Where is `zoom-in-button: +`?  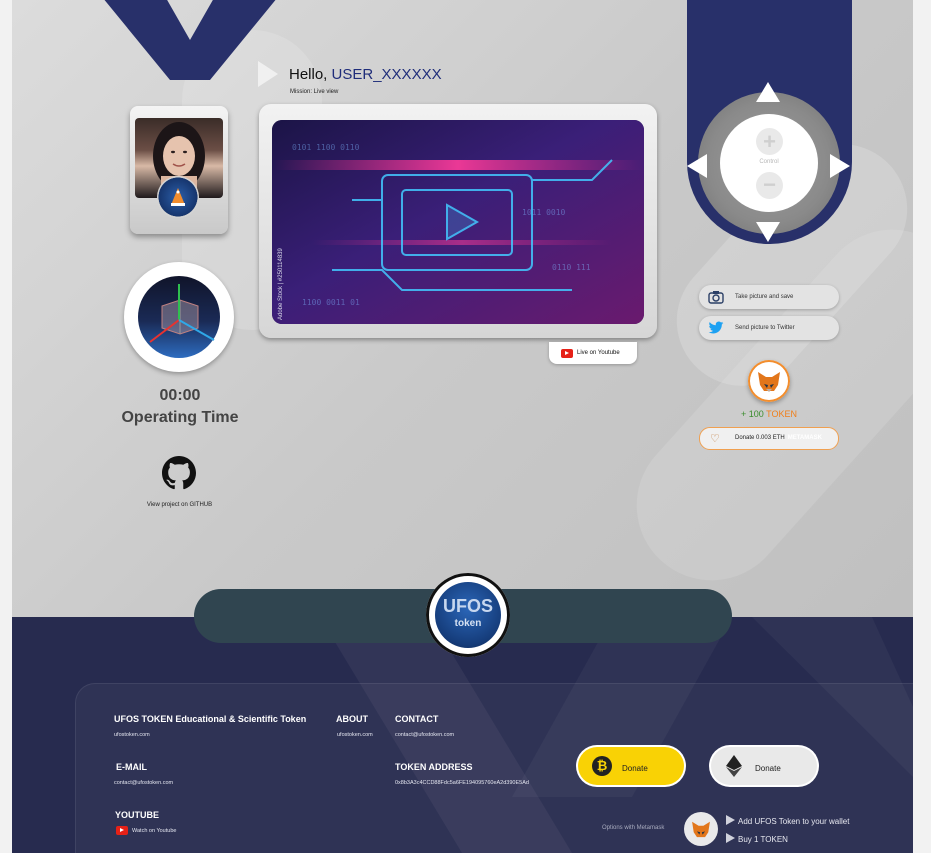
zoom-in-button: + is located at coordinates (769, 141).